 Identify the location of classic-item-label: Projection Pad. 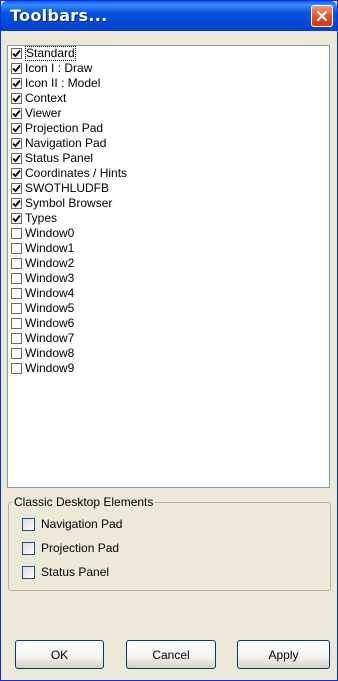
(80, 548).